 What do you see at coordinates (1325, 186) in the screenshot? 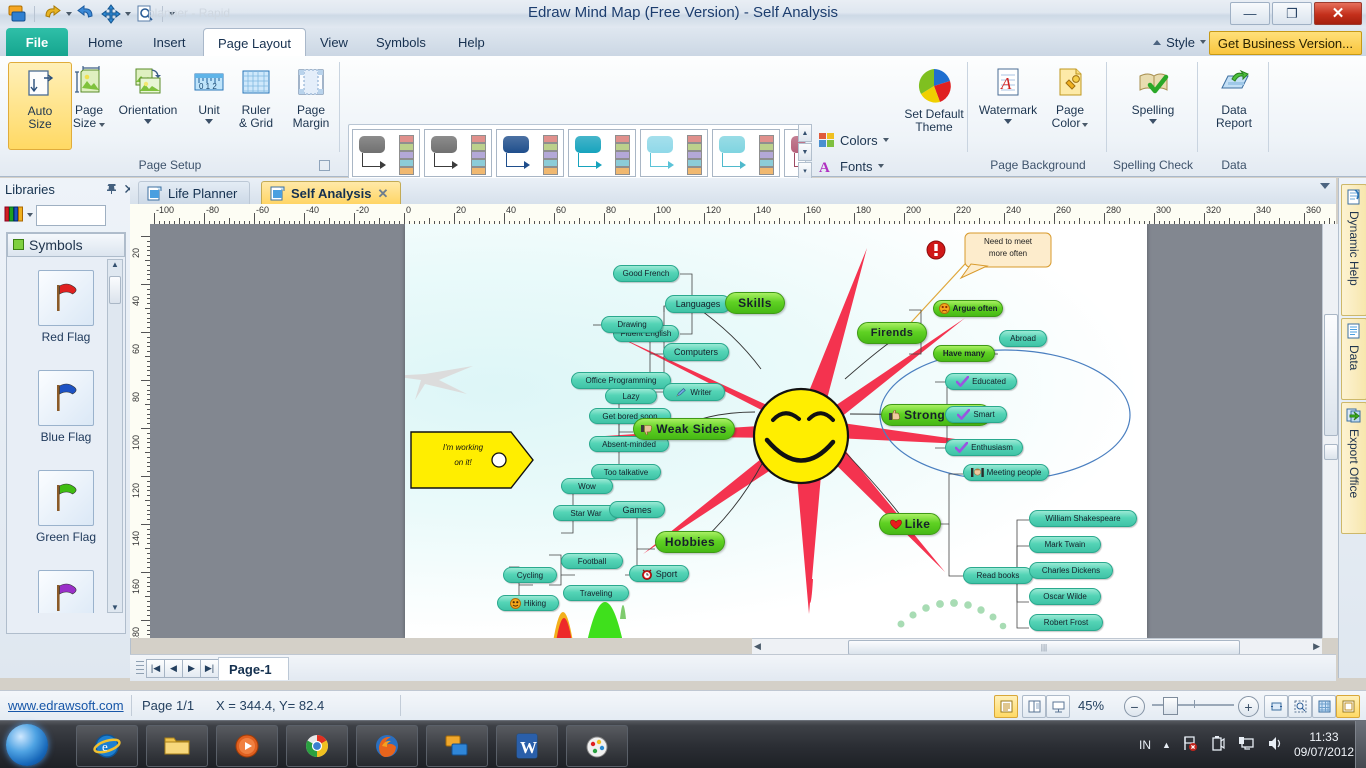
I see `tab-scroll-icon` at bounding box center [1325, 186].